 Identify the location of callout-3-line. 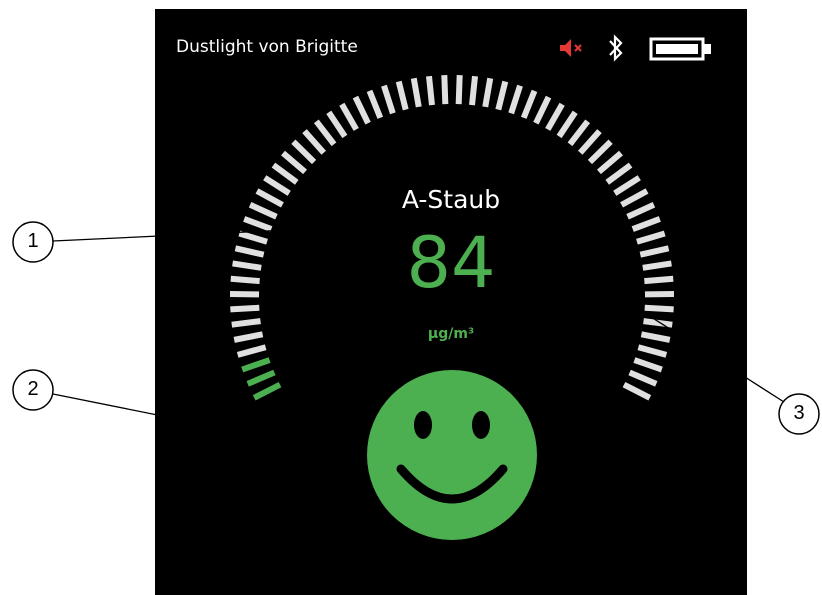
(648, 315).